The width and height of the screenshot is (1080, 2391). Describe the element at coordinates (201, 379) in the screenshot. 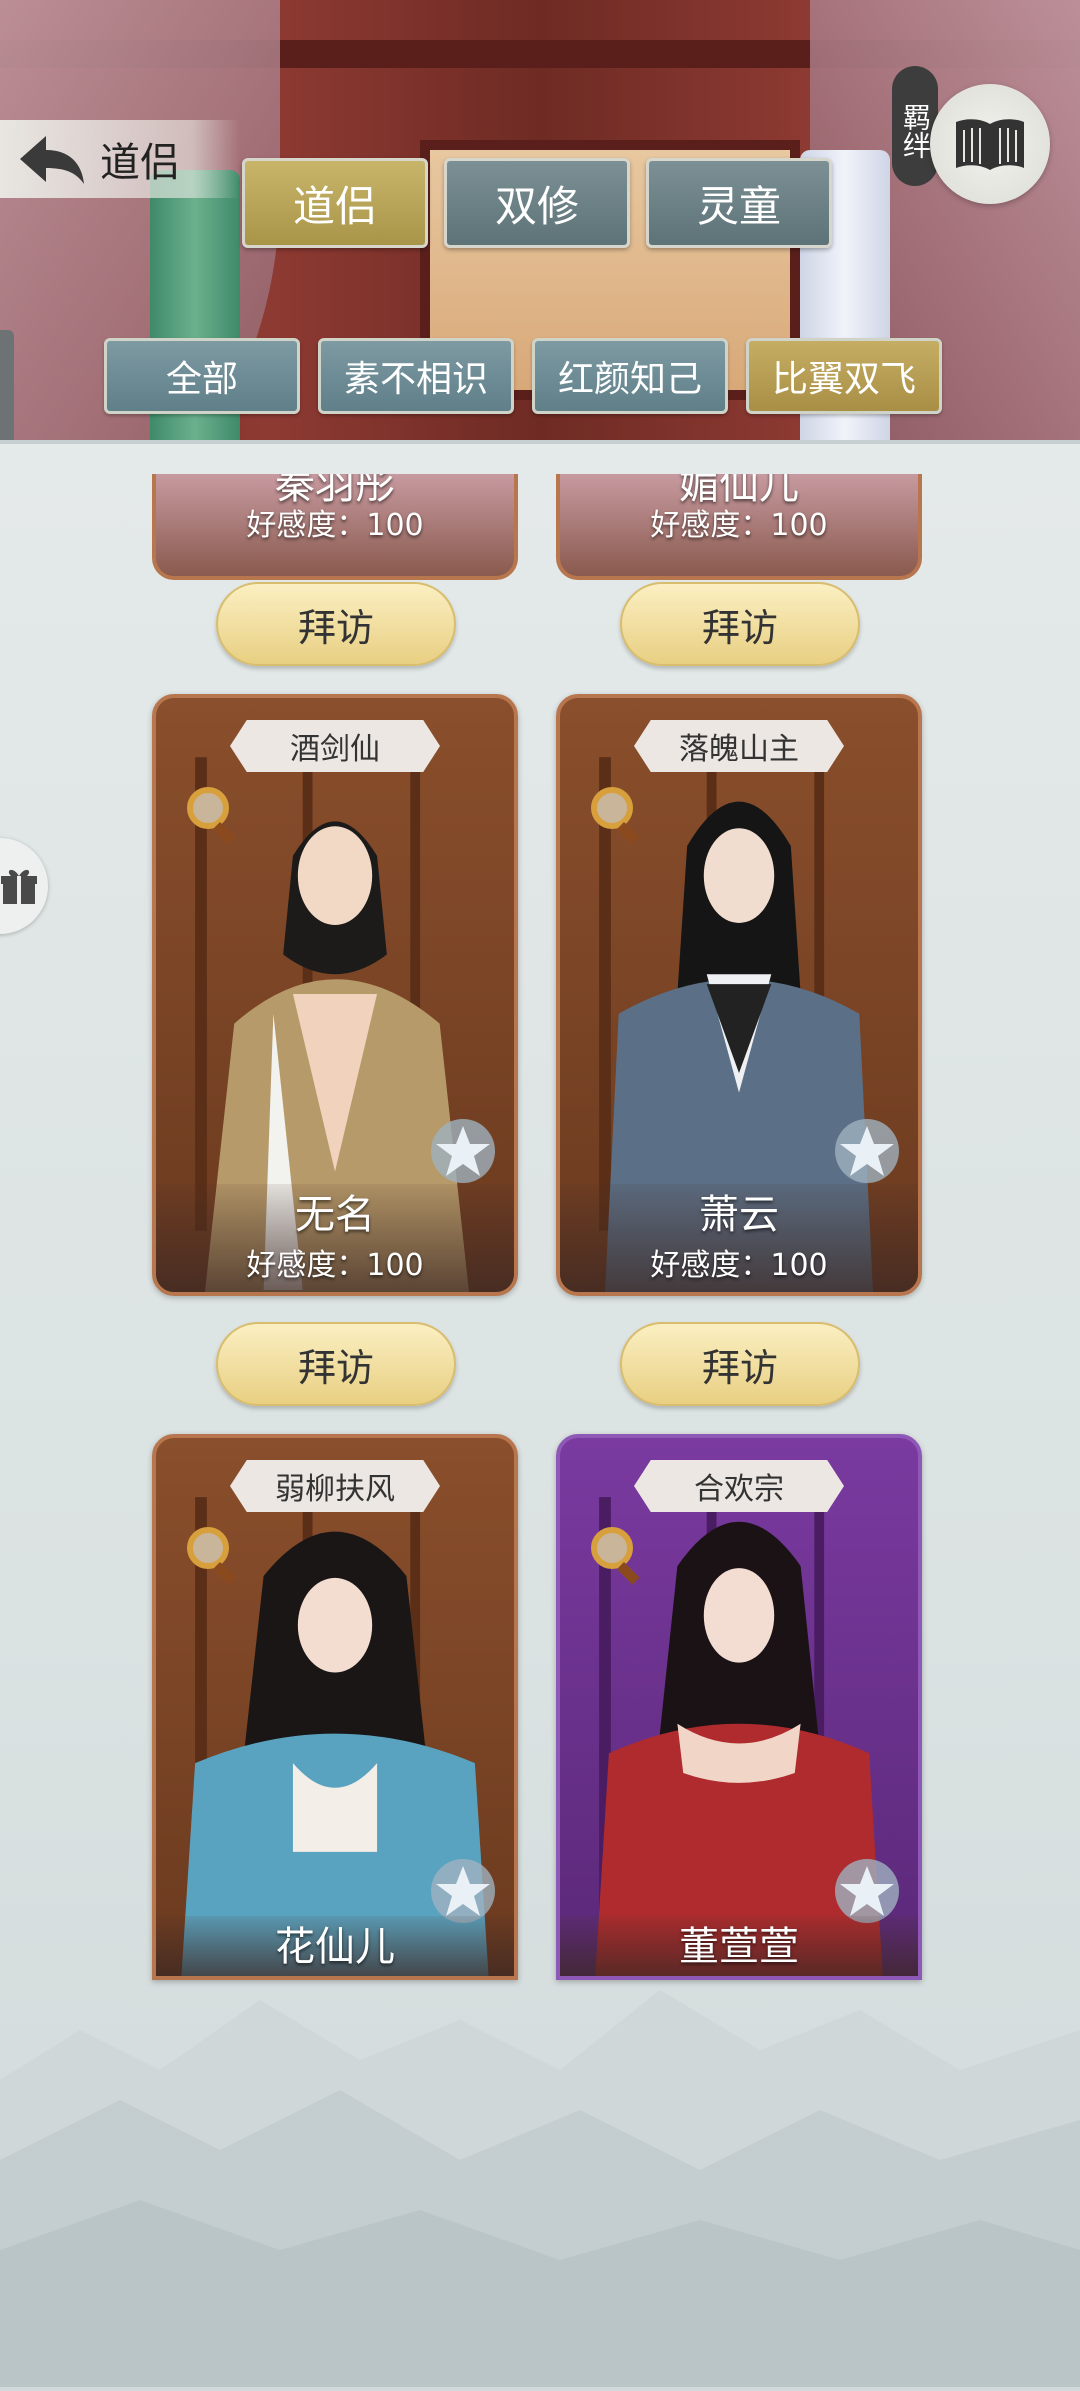

I see `filter-label: 全部` at that location.